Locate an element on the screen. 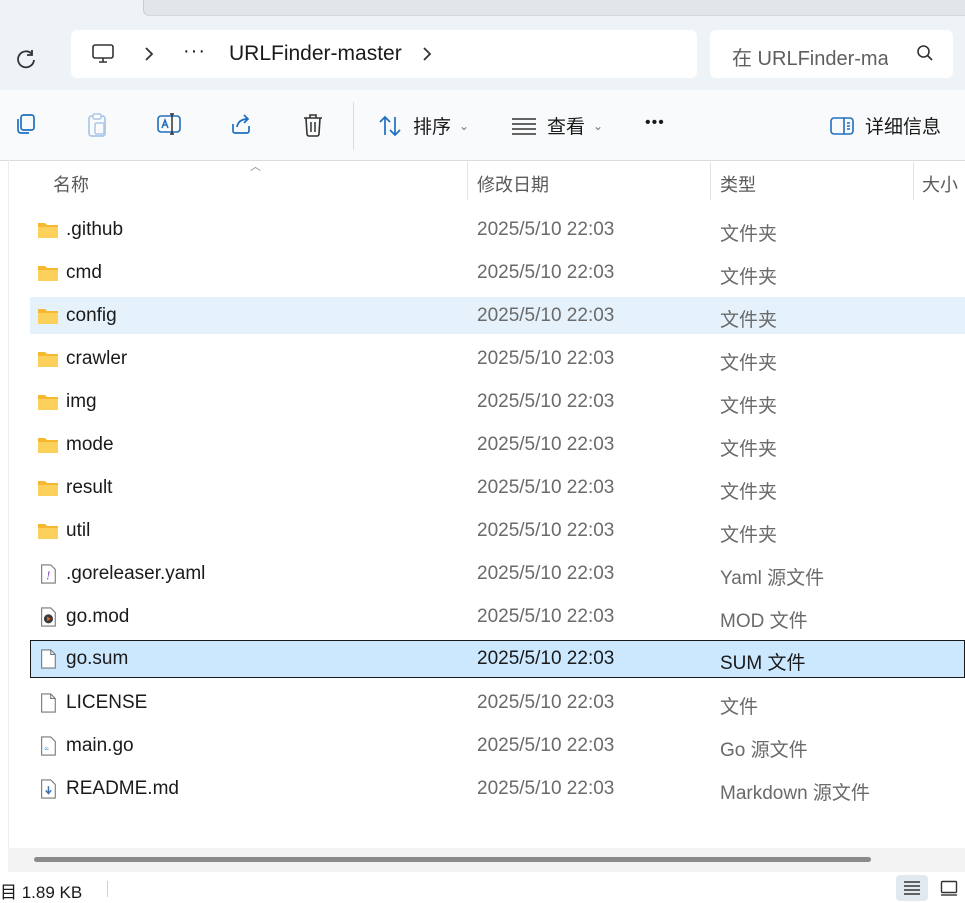 Image resolution: width=965 pixels, height=903 pixels. command-bar: 排序 ⌄ 查看 ⌄ ••• 详细信息 is located at coordinates (482, 125).